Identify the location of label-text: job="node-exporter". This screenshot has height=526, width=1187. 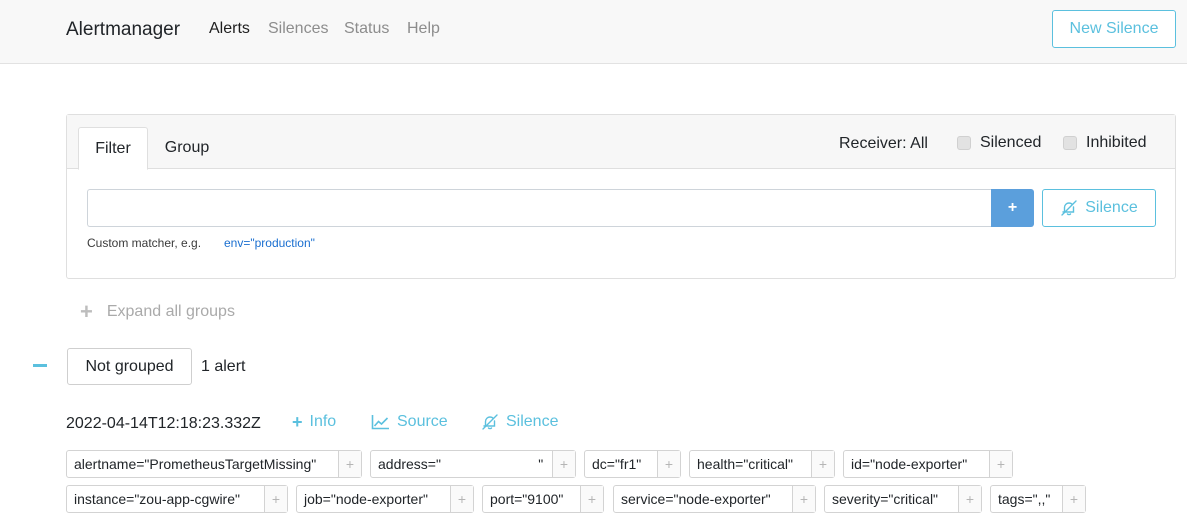
(373, 499).